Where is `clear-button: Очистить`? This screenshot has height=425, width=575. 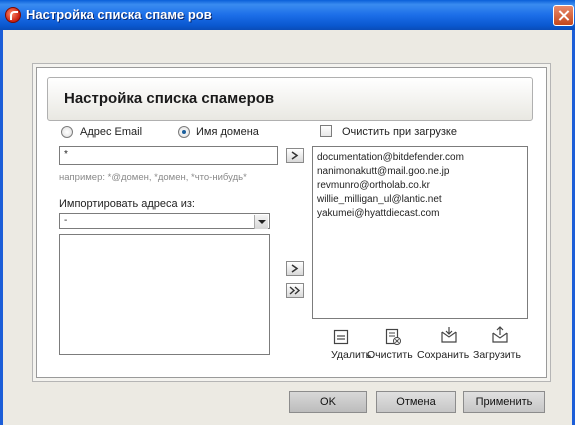 clear-button: Очистить is located at coordinates (390, 355).